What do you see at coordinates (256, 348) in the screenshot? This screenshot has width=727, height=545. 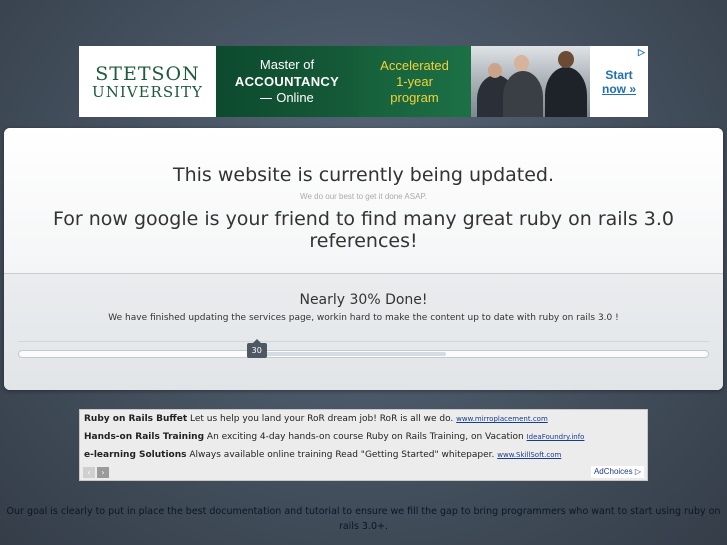 I see `slider-knob: 30` at bounding box center [256, 348].